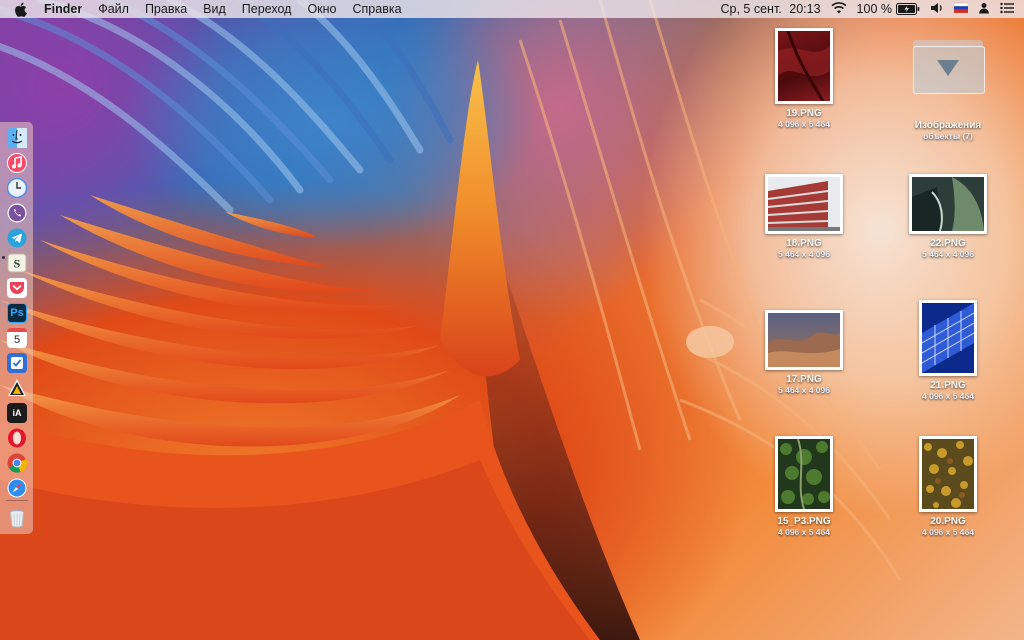 The width and height of the screenshot is (1024, 640). I want to click on telegram-icon, so click(17, 238).